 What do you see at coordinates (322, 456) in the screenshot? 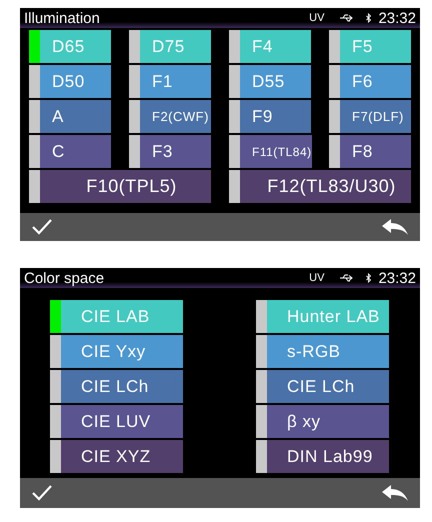
I see `list-option: DIN Lab99` at bounding box center [322, 456].